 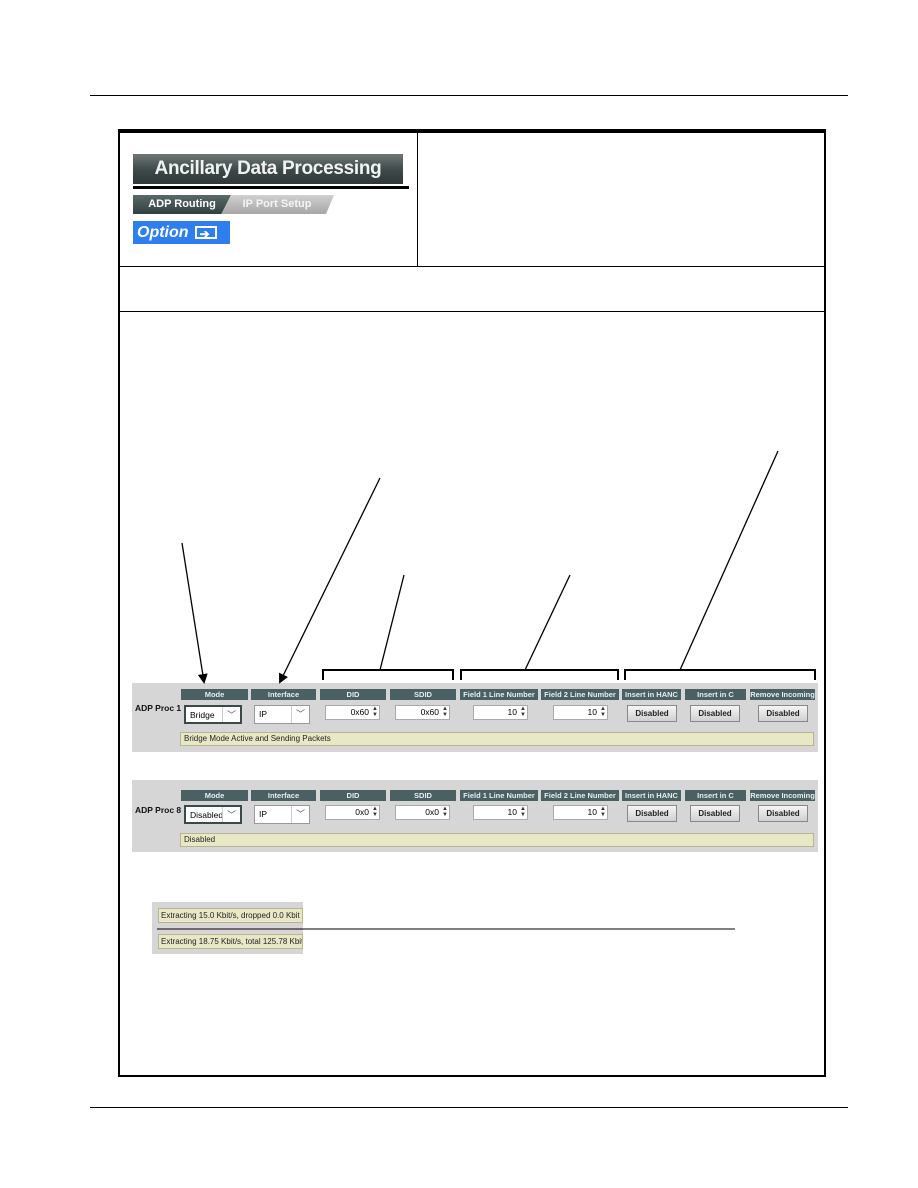 What do you see at coordinates (330, 580) in the screenshot?
I see `callout-arrow-interface` at bounding box center [330, 580].